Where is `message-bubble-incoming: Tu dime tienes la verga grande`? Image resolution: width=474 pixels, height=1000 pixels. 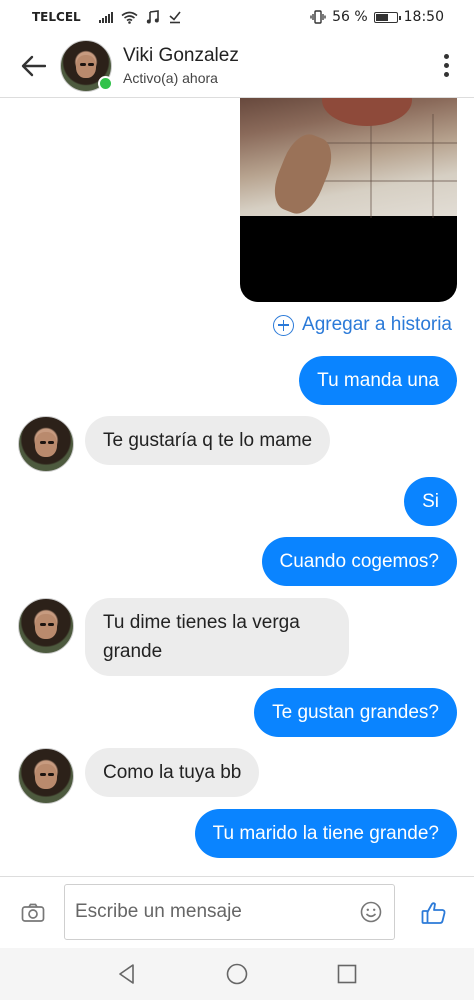
message-bubble-incoming: Tu dime tienes la verga grande is located at coordinates (217, 637).